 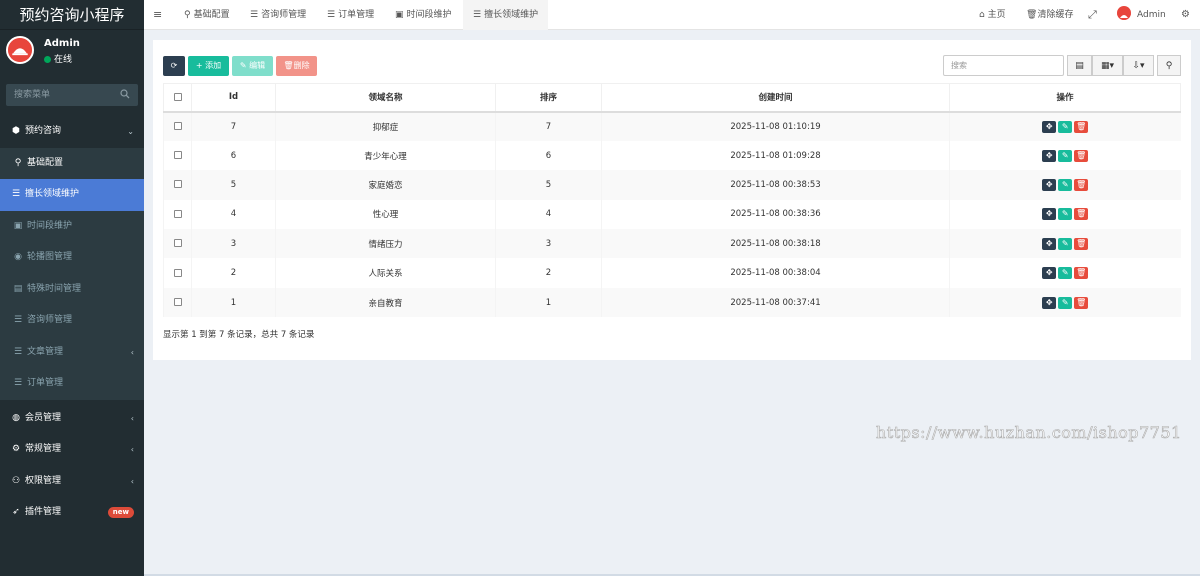 What do you see at coordinates (672, 155) in the screenshot?
I see `table-row: 6 青少年心理 6 2025-11-08 01:09:28 ✥ ✎ 🗑` at bounding box center [672, 155].